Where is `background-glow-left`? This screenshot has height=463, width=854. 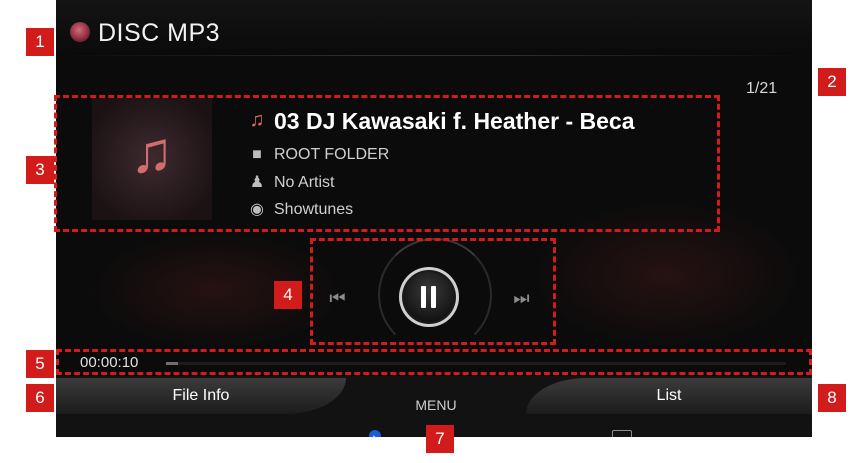
background-glow-left is located at coordinates (216, 290).